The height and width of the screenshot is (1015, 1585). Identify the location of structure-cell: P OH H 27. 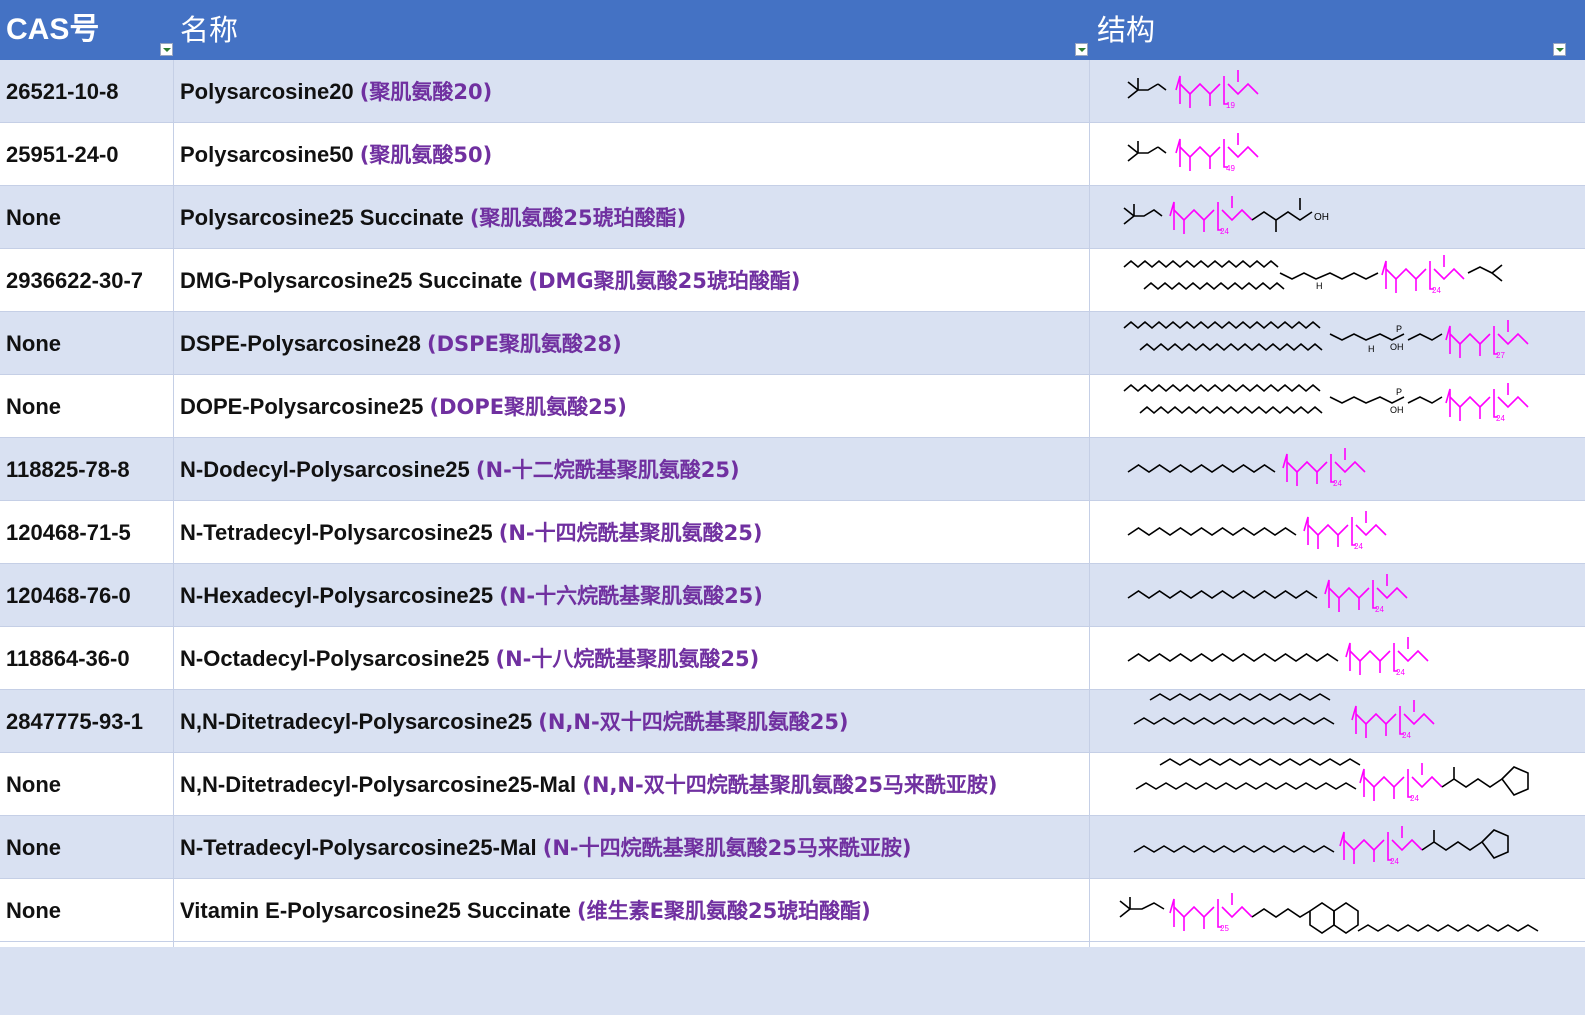
(1350, 343).